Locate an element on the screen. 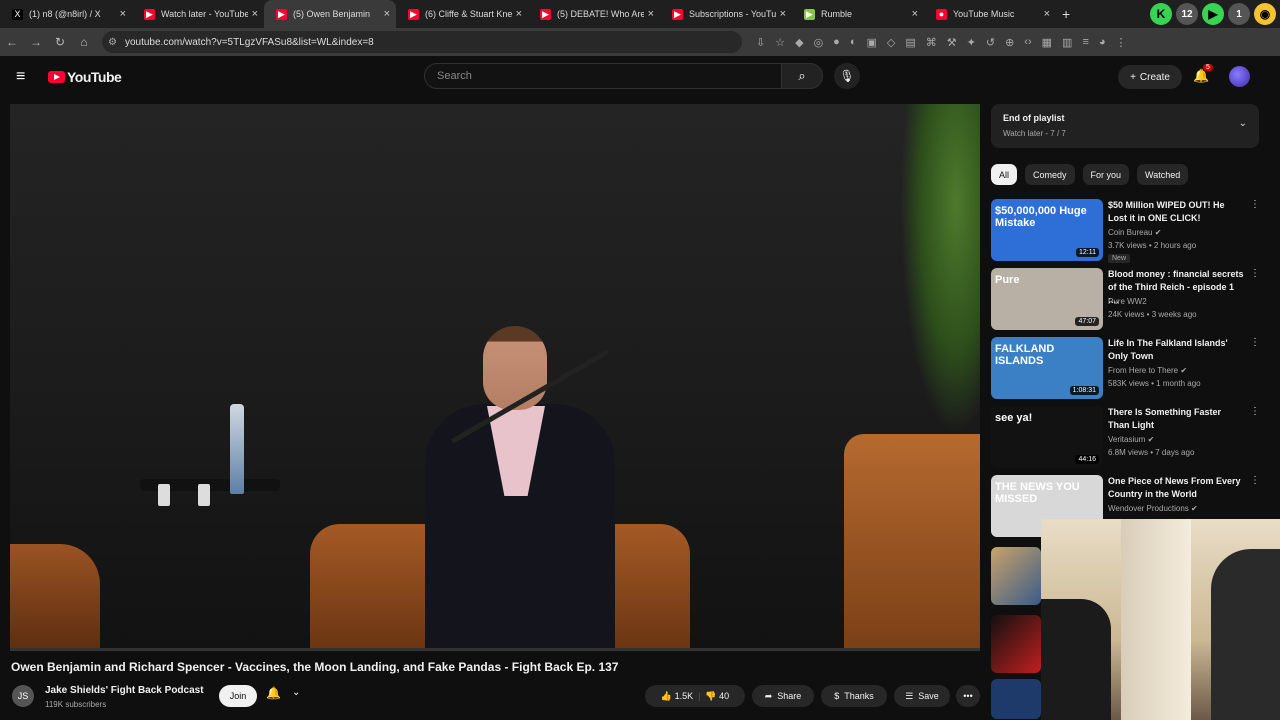 This screenshot has height=720, width=1280. chip-all: All is located at coordinates (1004, 174).